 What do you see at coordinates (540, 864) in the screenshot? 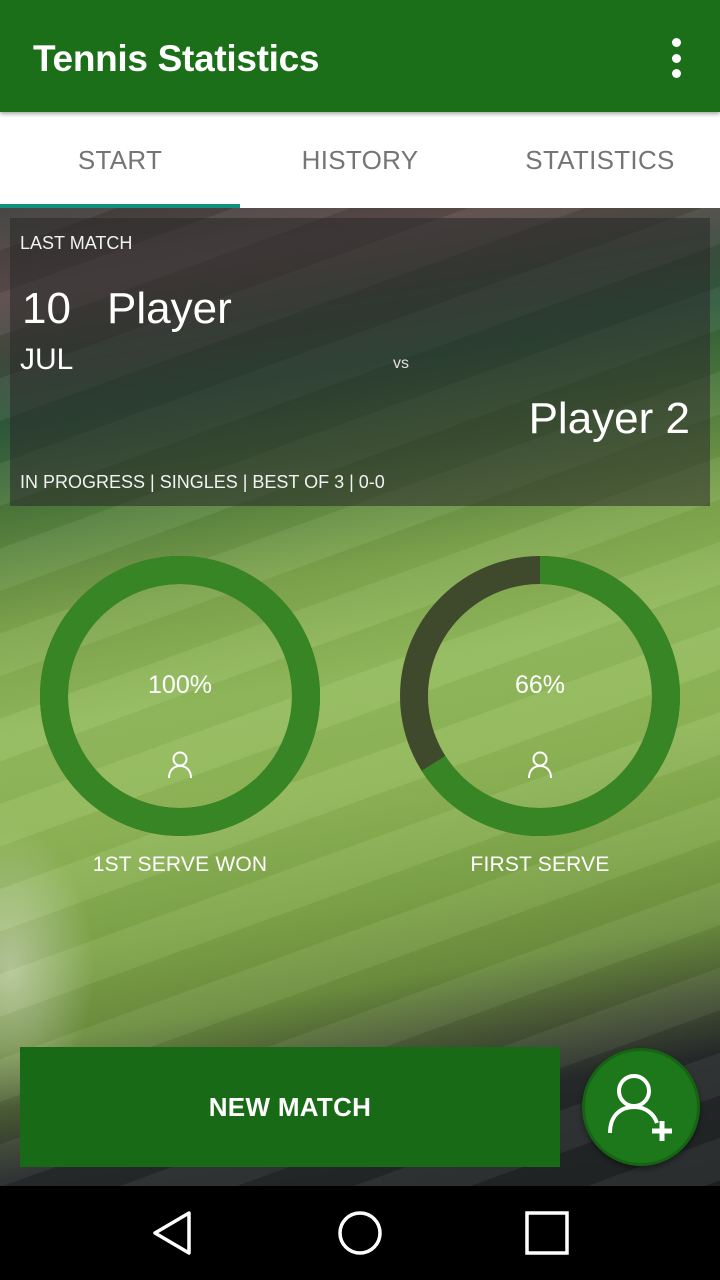
I see `gauge-label: FIRST SERVE` at bounding box center [540, 864].